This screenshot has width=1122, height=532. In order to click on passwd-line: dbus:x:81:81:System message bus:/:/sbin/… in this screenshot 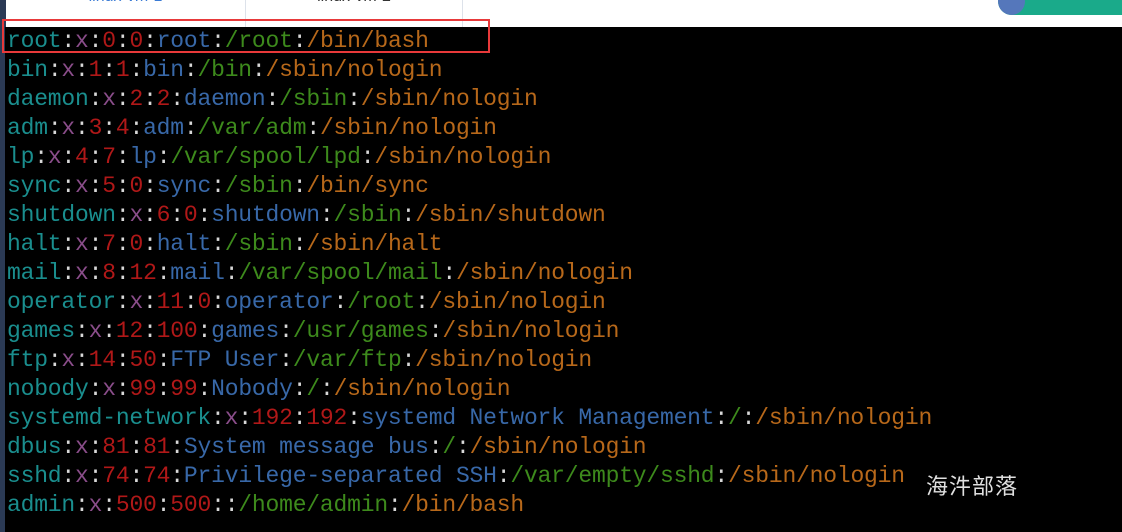, I will do `click(327, 447)`.